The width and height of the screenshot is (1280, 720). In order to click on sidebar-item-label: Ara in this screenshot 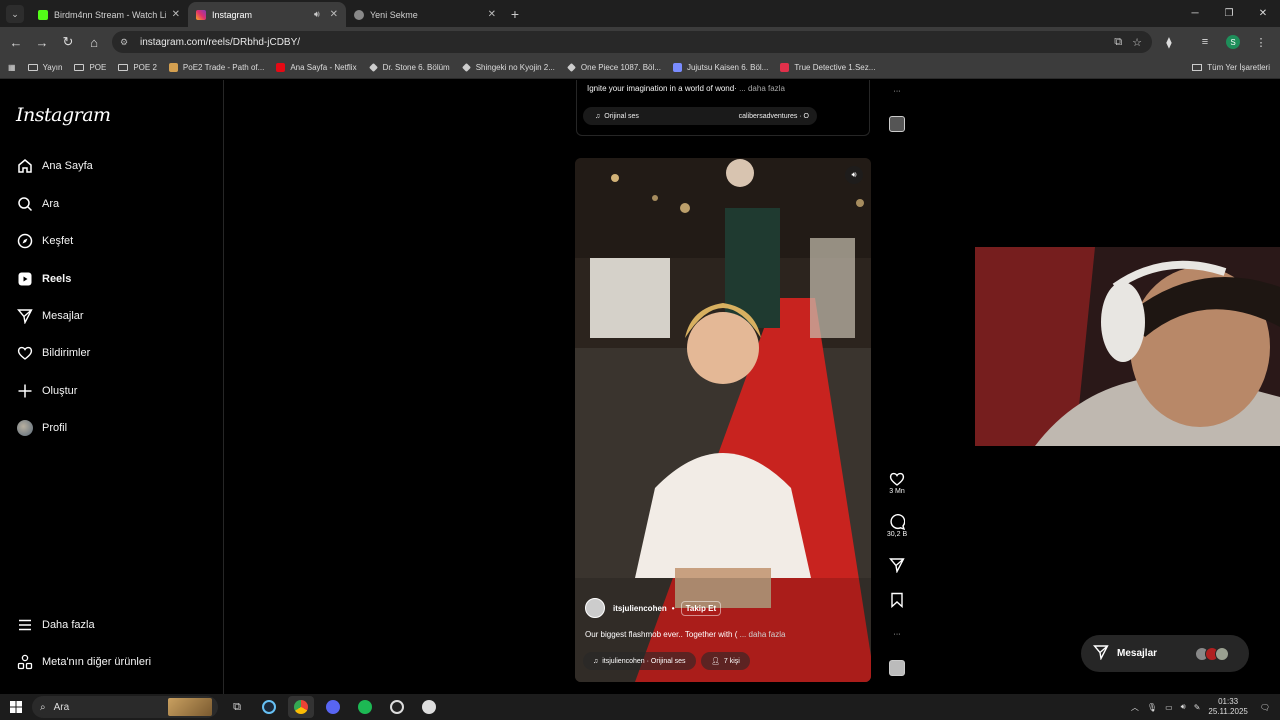, I will do `click(51, 204)`.